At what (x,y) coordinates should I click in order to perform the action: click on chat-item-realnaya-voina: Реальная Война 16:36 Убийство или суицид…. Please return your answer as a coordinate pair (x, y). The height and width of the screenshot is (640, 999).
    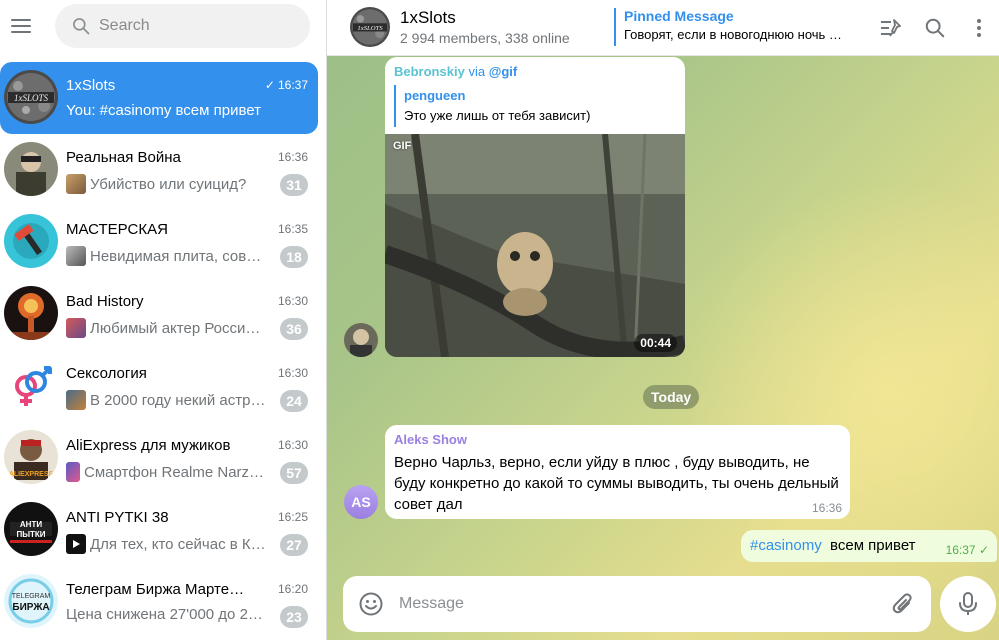
    Looking at the image, I should click on (159, 170).